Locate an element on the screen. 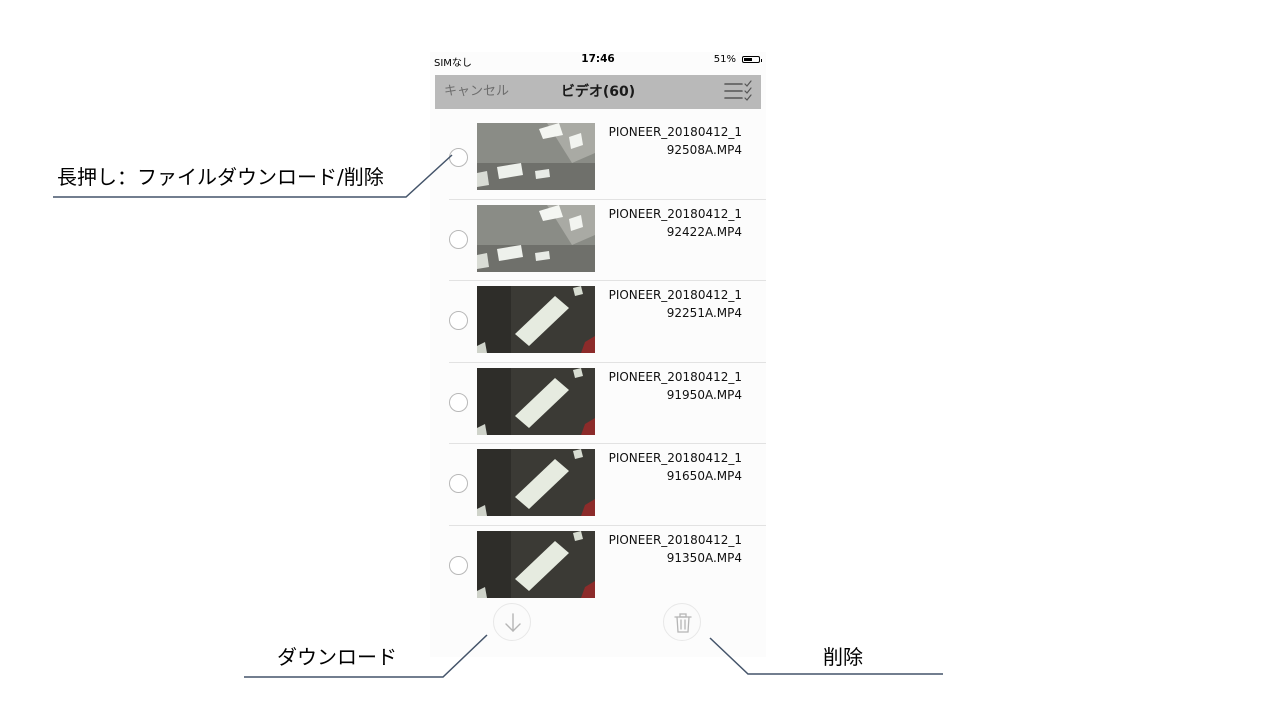 Image resolution: width=1280 pixels, height=720 pixels. download-callout: ダウンロード is located at coordinates (337, 657).